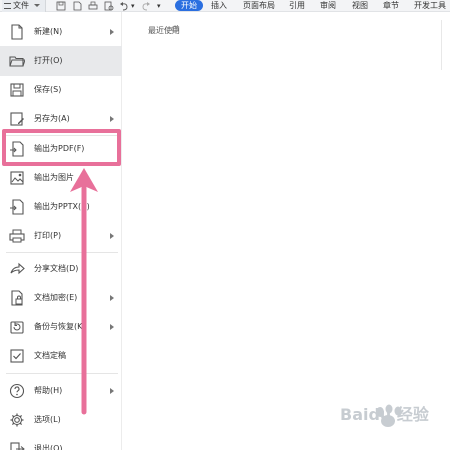  What do you see at coordinates (17, 420) in the screenshot?
I see `gear-icon` at bounding box center [17, 420].